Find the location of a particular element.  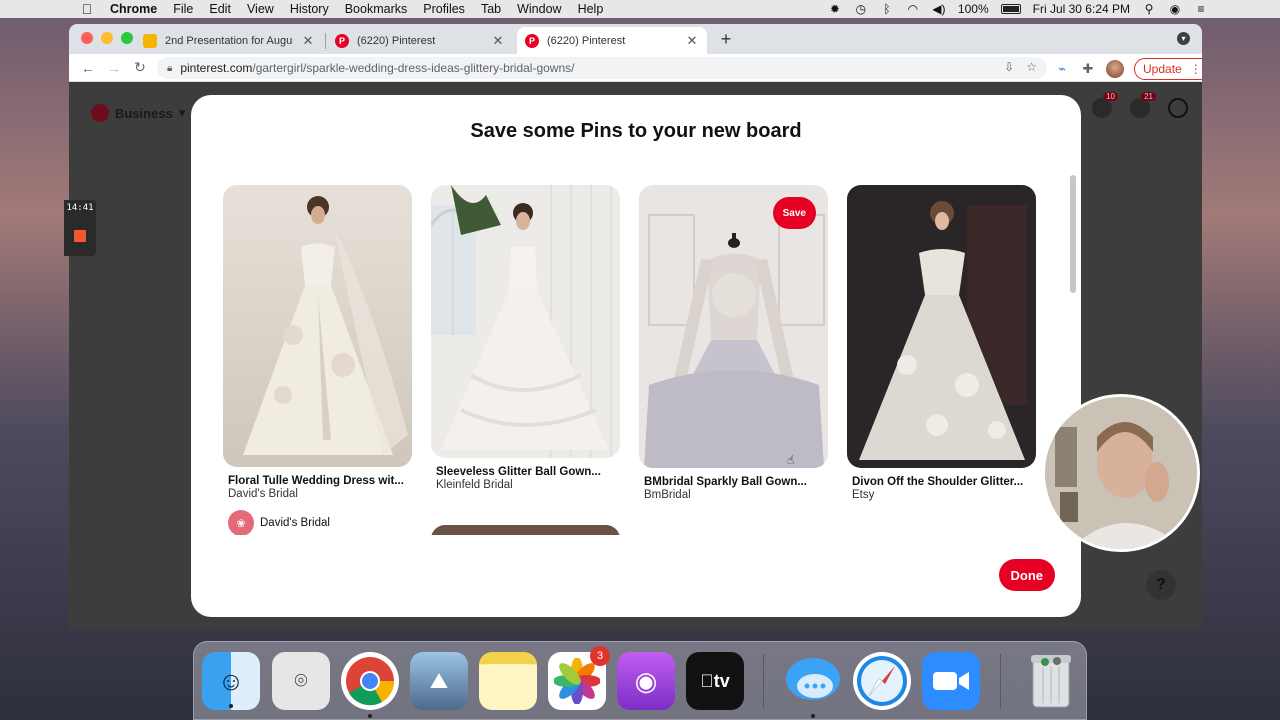

messages-icon: 21 is located at coordinates (1143, 105).